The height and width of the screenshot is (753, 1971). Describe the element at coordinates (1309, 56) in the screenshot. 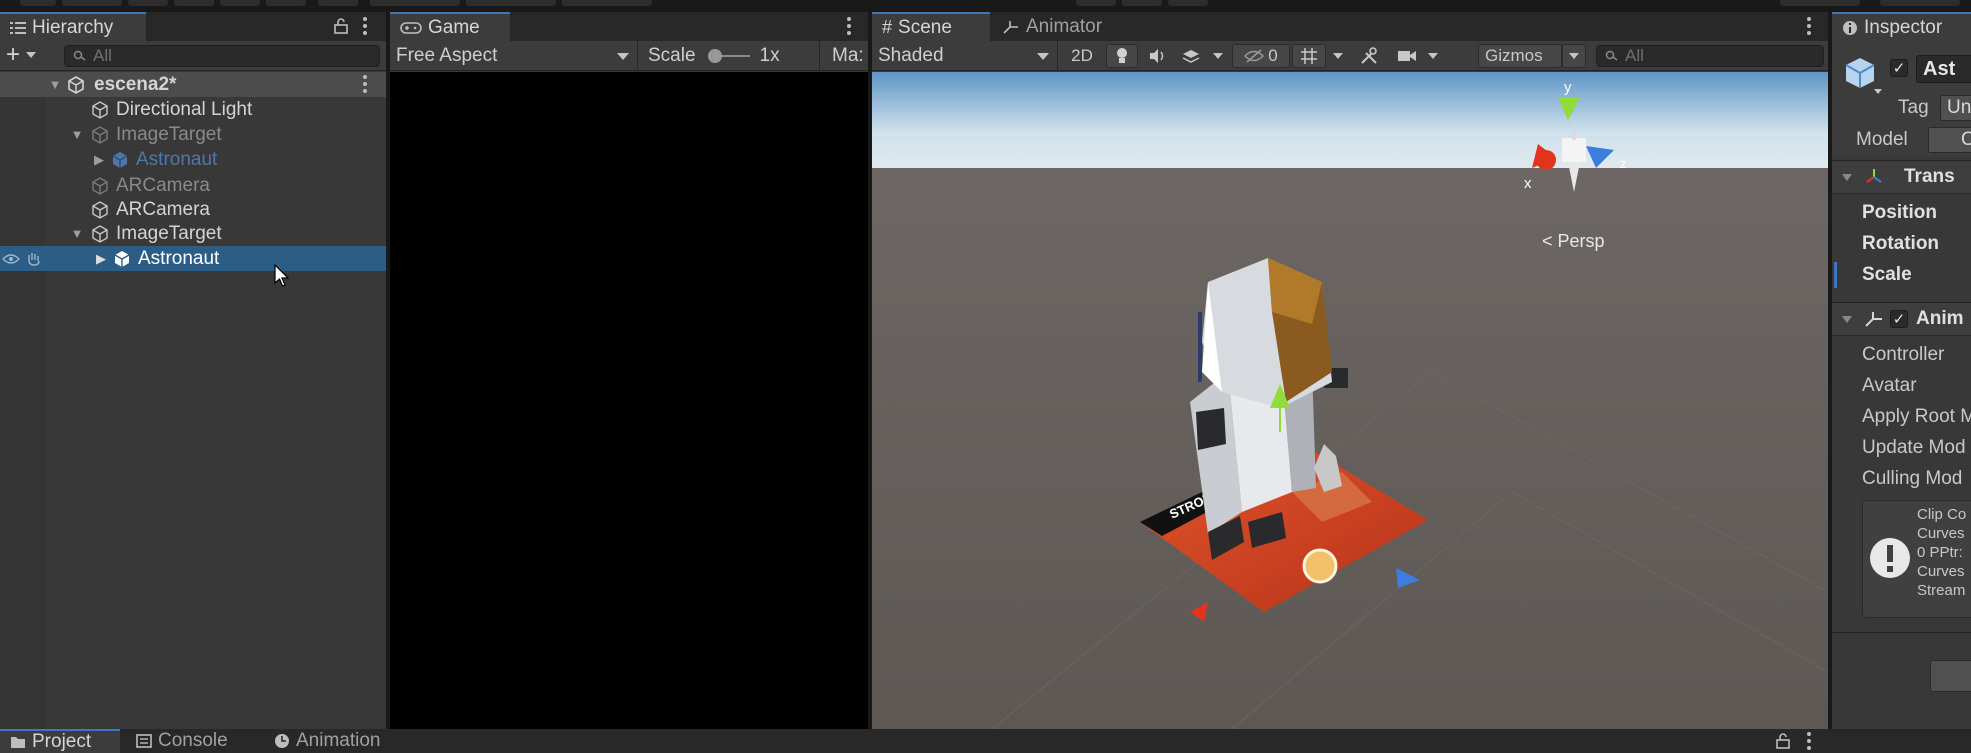

I see `grid-toggle-button` at that location.